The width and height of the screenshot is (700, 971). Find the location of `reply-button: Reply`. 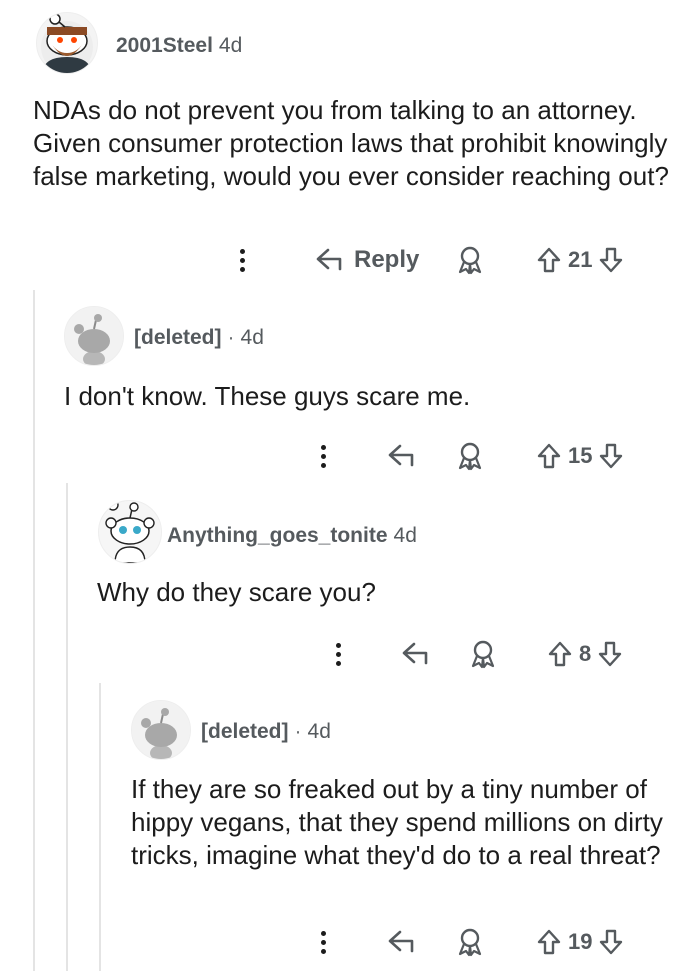

reply-button: Reply is located at coordinates (366, 260).